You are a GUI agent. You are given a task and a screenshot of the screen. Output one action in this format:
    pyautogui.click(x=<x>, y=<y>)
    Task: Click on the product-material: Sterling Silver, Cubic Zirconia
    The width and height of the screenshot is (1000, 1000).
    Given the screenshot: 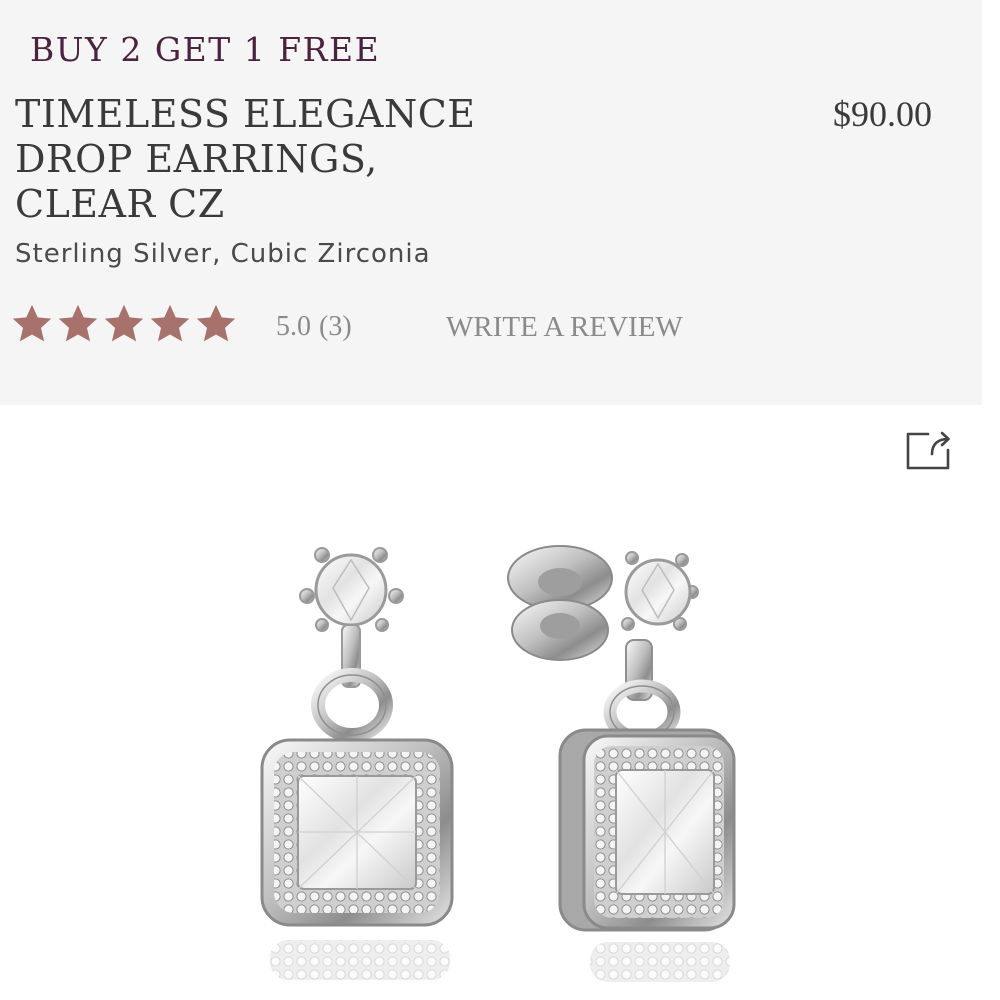 What is the action you would take?
    pyautogui.click(x=223, y=254)
    